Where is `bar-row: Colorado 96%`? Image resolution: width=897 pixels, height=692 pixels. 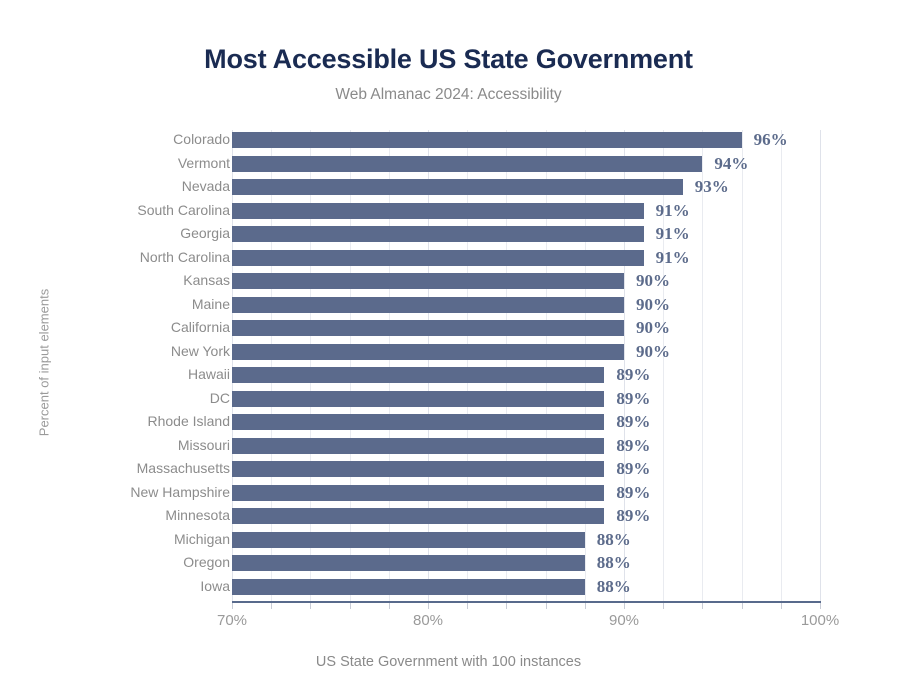 bar-row: Colorado 96% is located at coordinates (448, 142).